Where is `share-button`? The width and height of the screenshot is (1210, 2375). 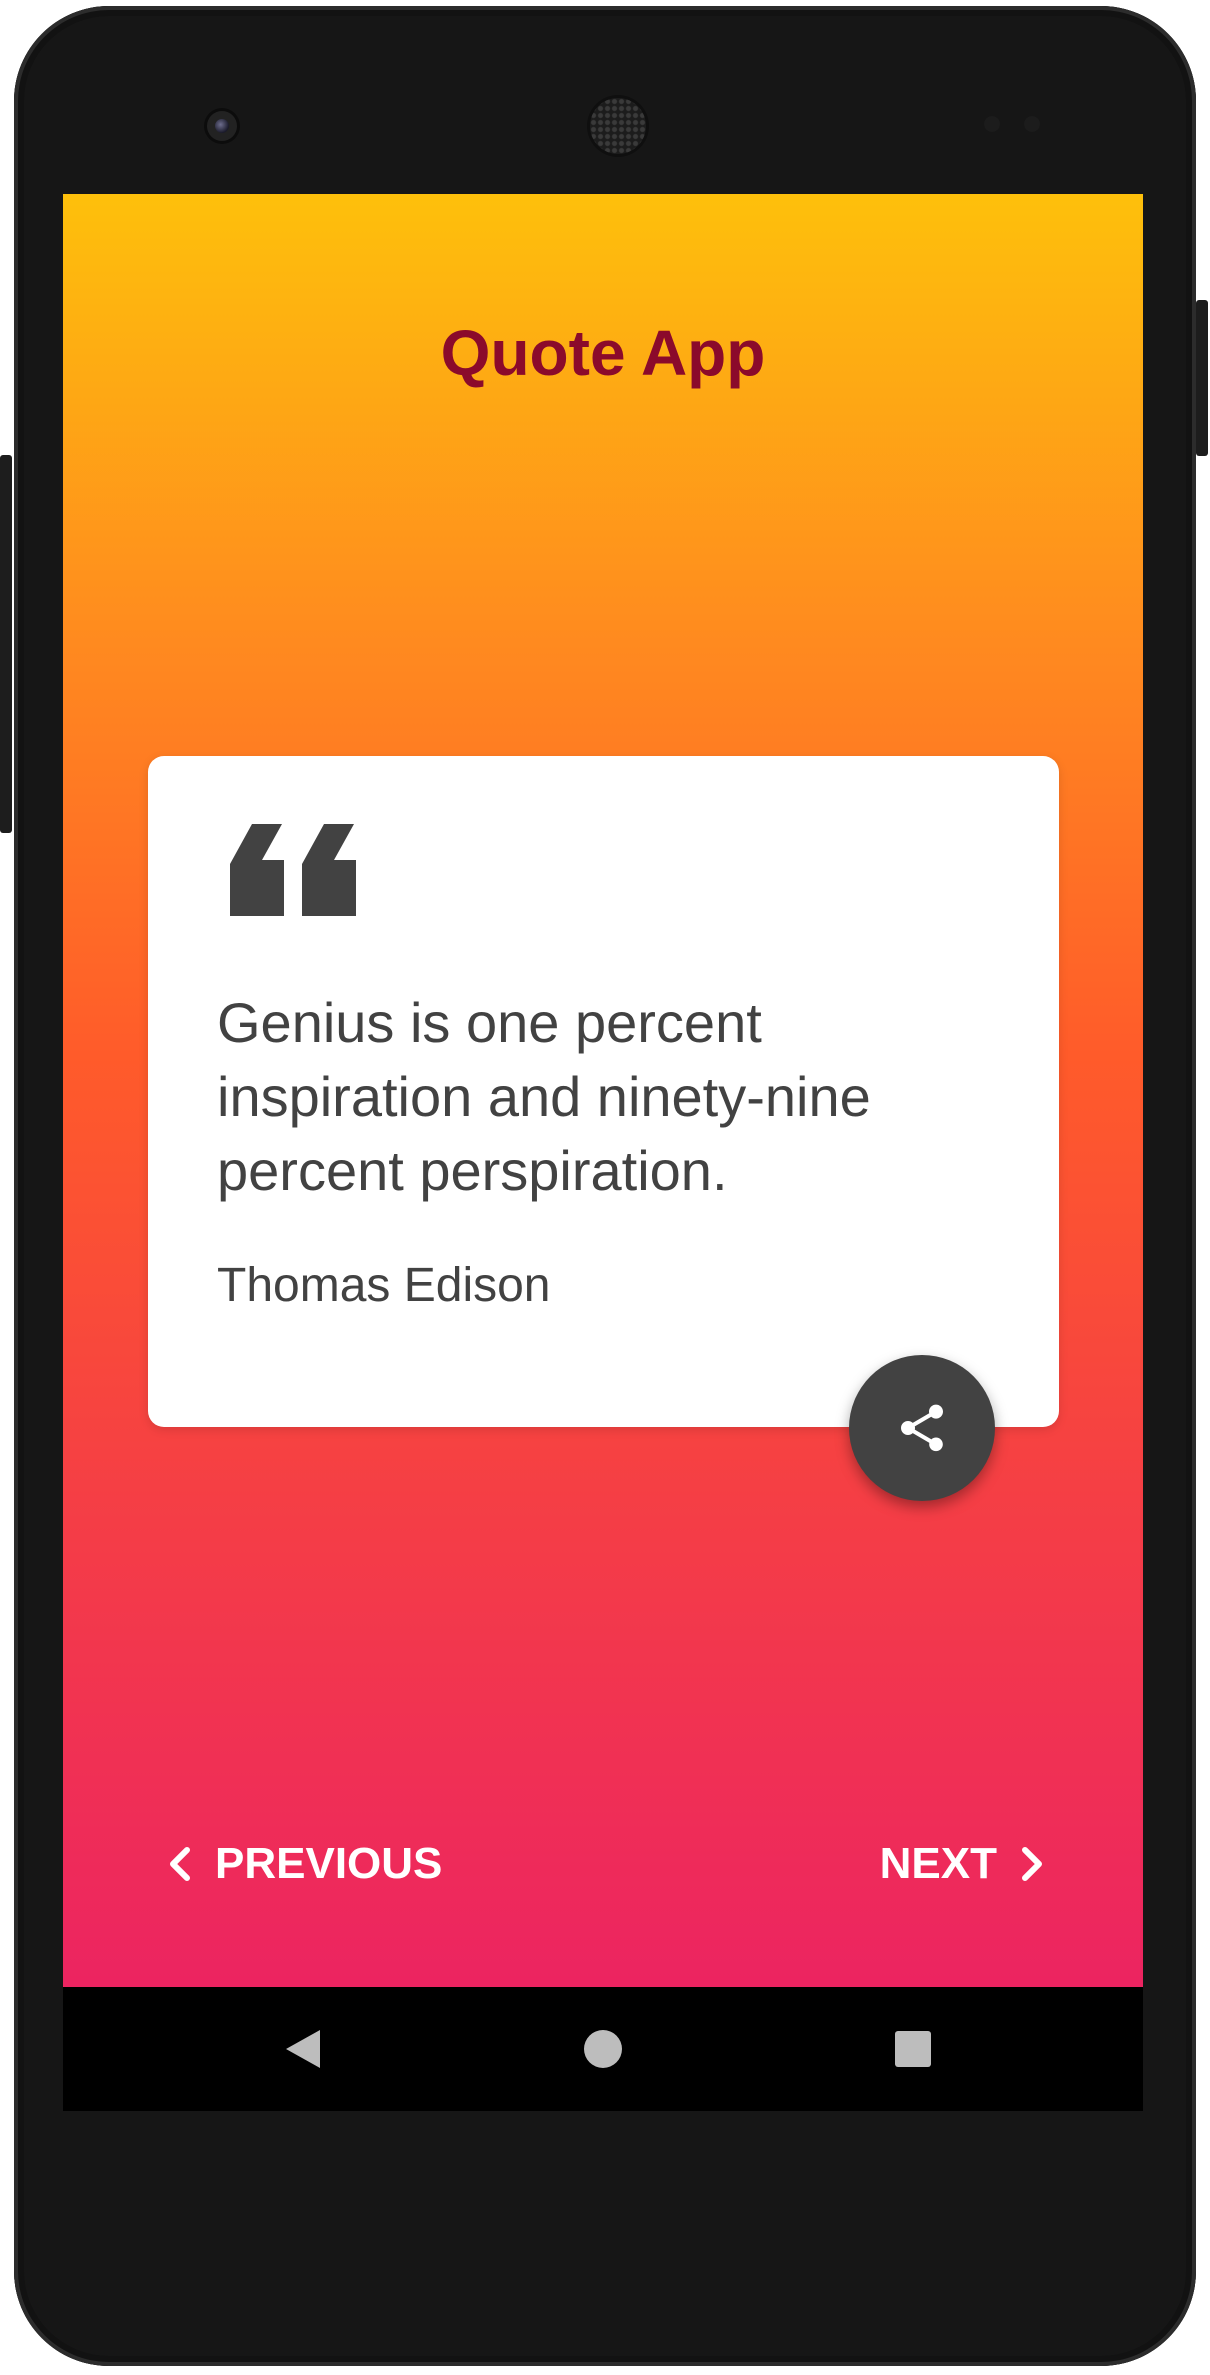 share-button is located at coordinates (922, 1428).